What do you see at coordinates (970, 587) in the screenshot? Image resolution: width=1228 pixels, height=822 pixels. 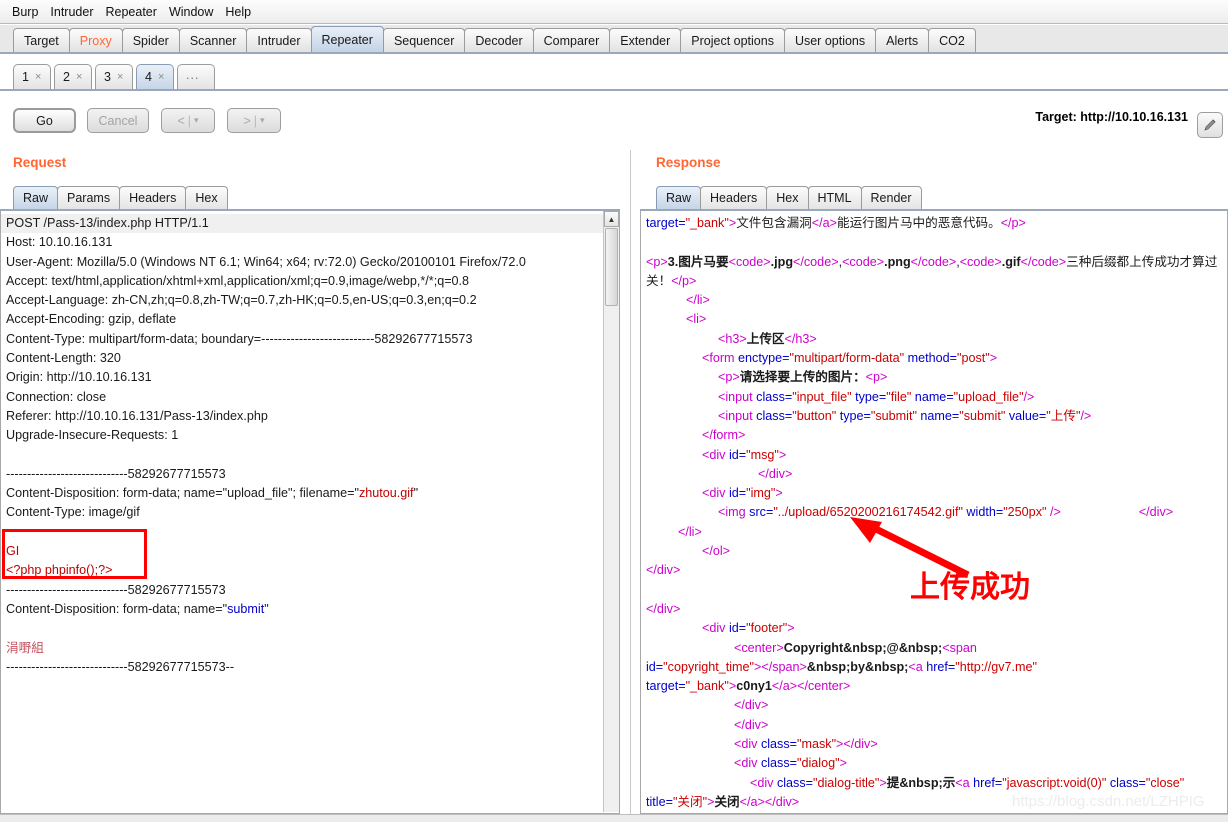 I see `annotation-upload-success-text: 上传成功` at bounding box center [970, 587].